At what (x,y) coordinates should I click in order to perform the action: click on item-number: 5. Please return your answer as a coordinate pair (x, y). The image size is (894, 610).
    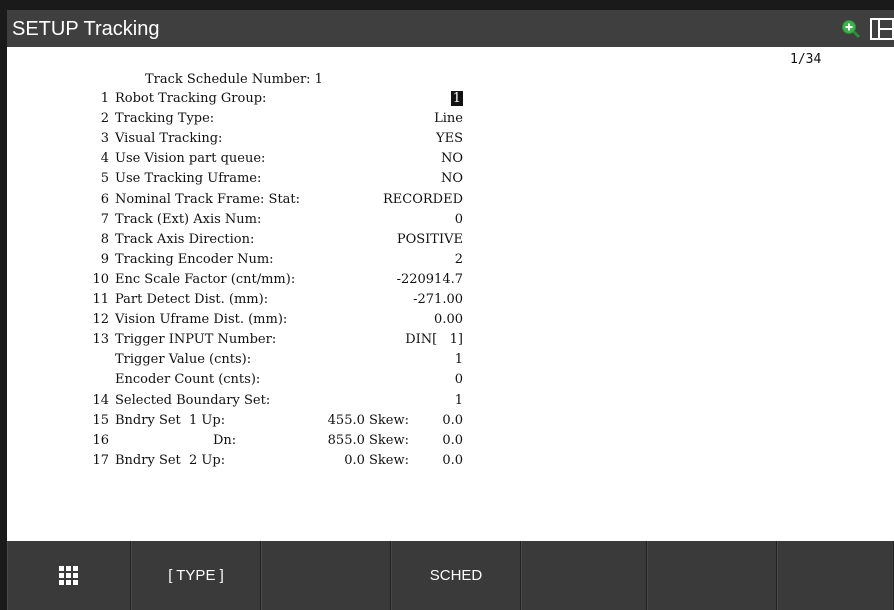
    Looking at the image, I should click on (104, 179).